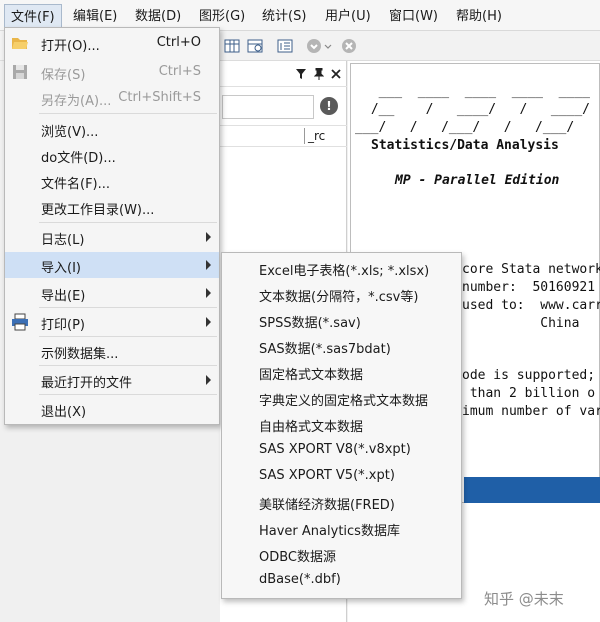 This screenshot has width=600, height=622. I want to click on import-dictionary-fixed-format: 字典定义的固定格式文本数据, so click(341, 398).